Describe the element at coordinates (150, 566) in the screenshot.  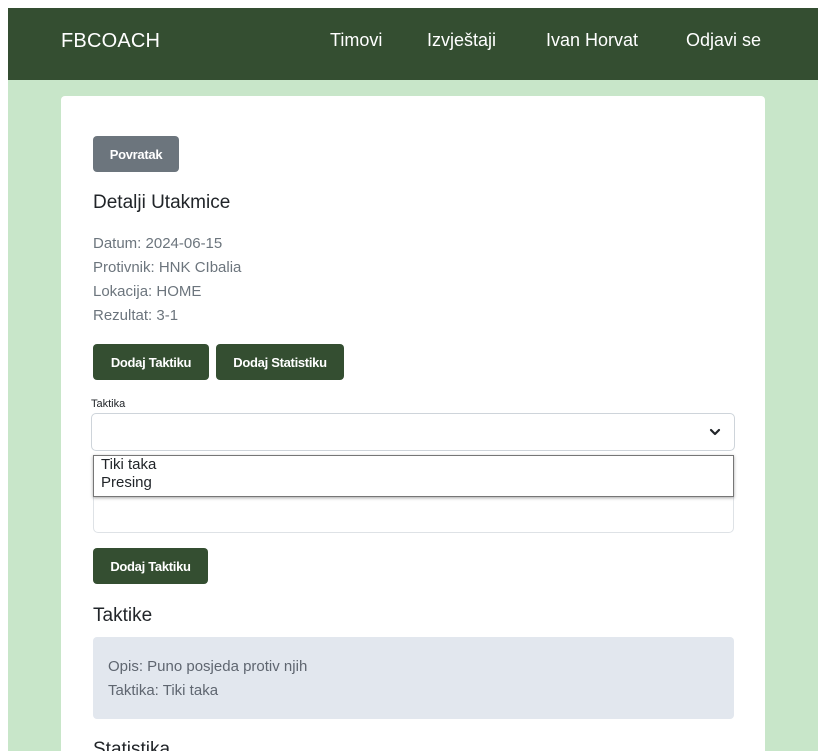
I see `submit-tactic-button: Dodaj Taktiku` at that location.